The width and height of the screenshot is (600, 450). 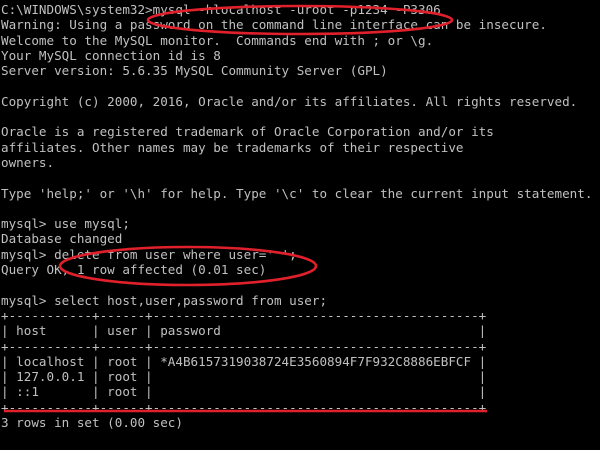 I want to click on delete-command-line: mysql> delete from user where user=' ';, so click(x=149, y=254).